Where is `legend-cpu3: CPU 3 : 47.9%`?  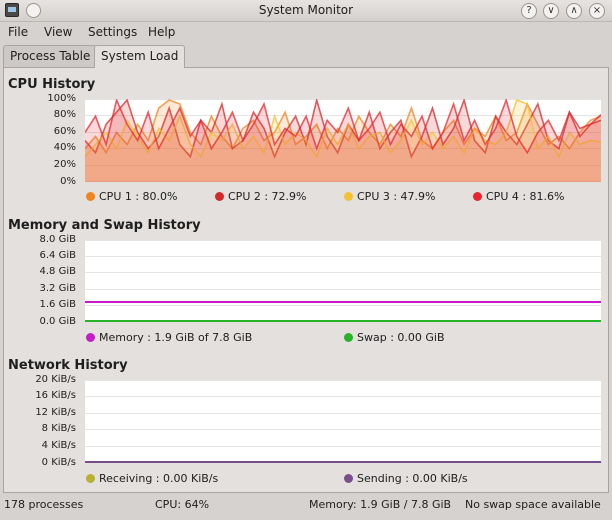 legend-cpu3: CPU 3 : 47.9% is located at coordinates (390, 196).